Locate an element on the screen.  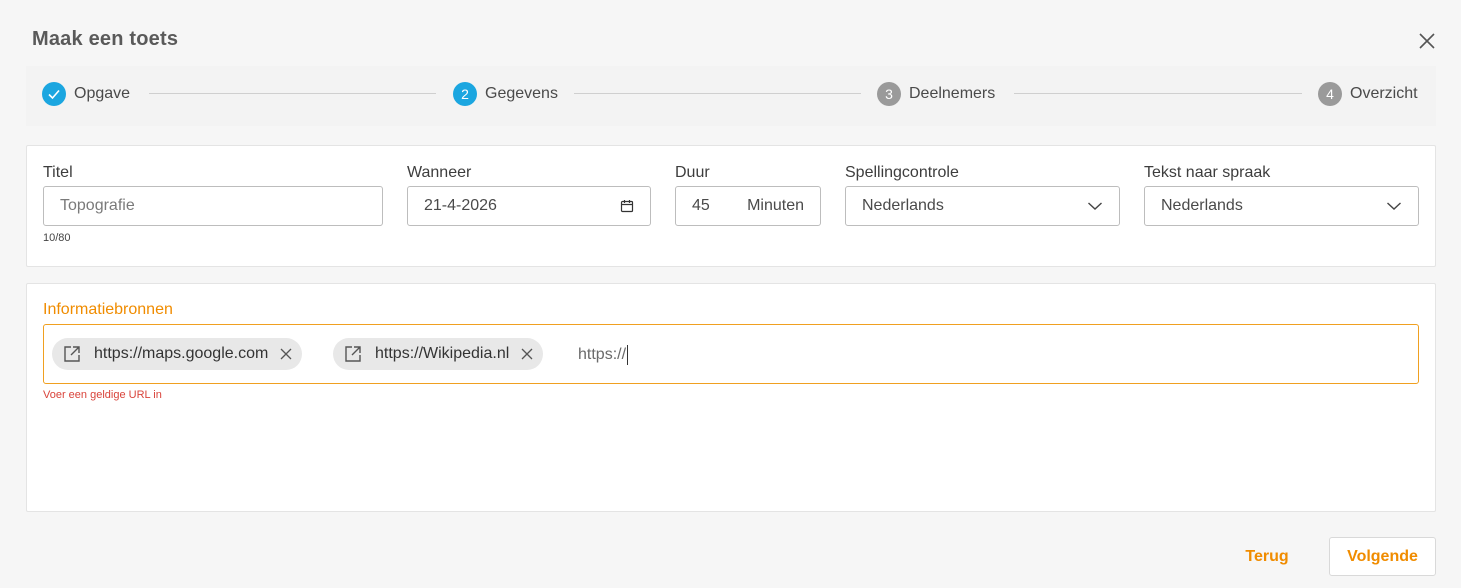
url-chip: https://Wikipedia.nl is located at coordinates (438, 354).